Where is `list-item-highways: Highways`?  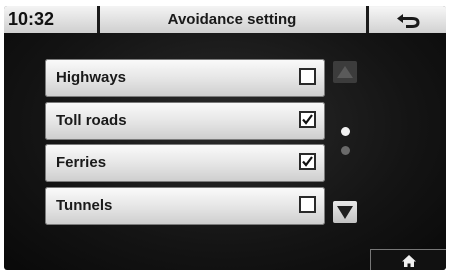 list-item-highways: Highways is located at coordinates (185, 78).